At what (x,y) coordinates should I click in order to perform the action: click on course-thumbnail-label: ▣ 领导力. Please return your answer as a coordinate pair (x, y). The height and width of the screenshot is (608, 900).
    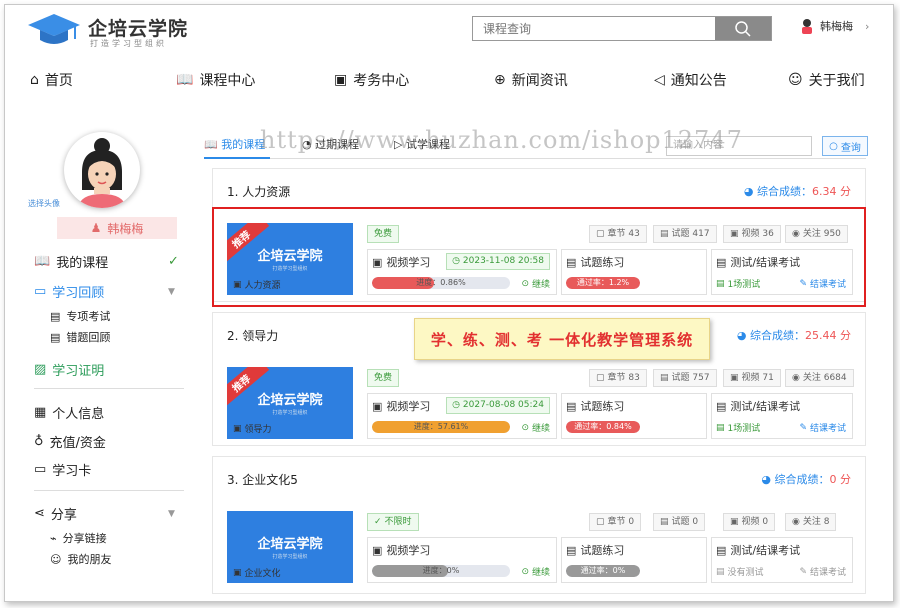
    Looking at the image, I should click on (252, 429).